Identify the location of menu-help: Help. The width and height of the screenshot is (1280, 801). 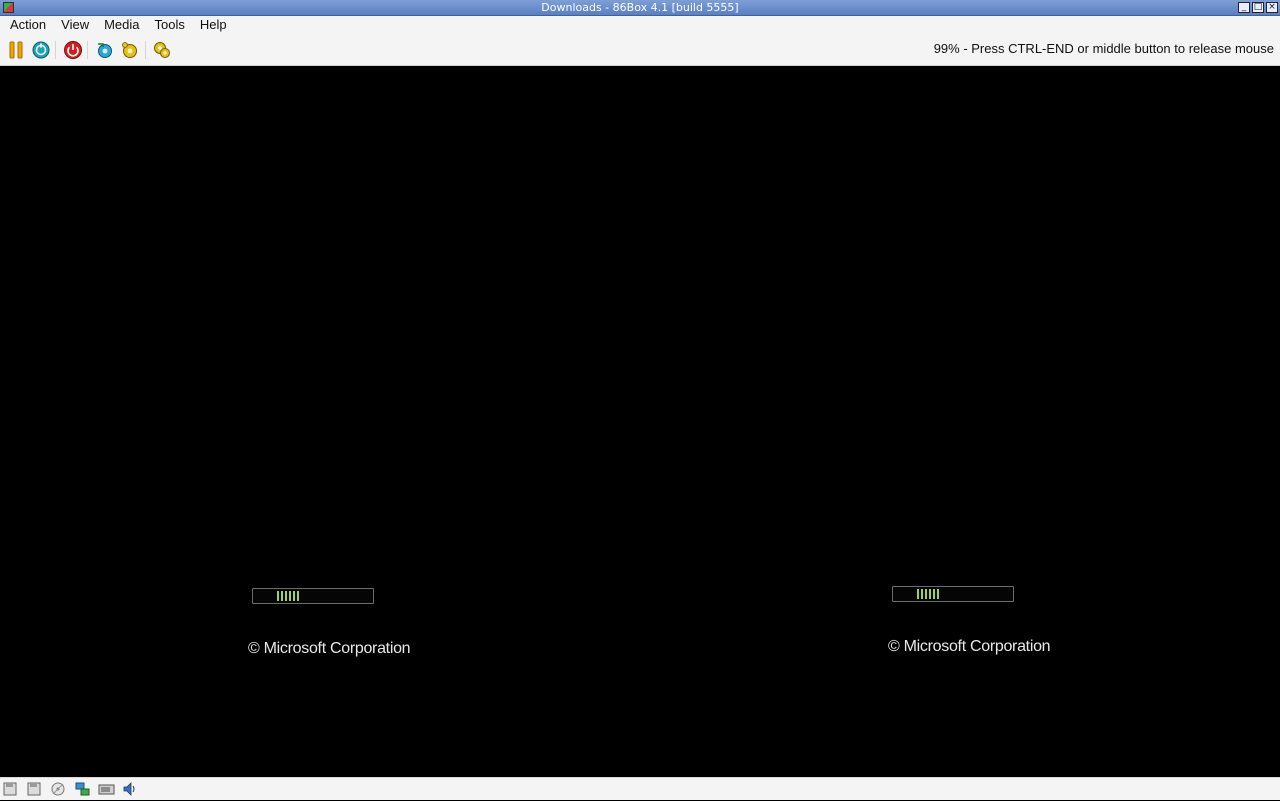
(213, 25).